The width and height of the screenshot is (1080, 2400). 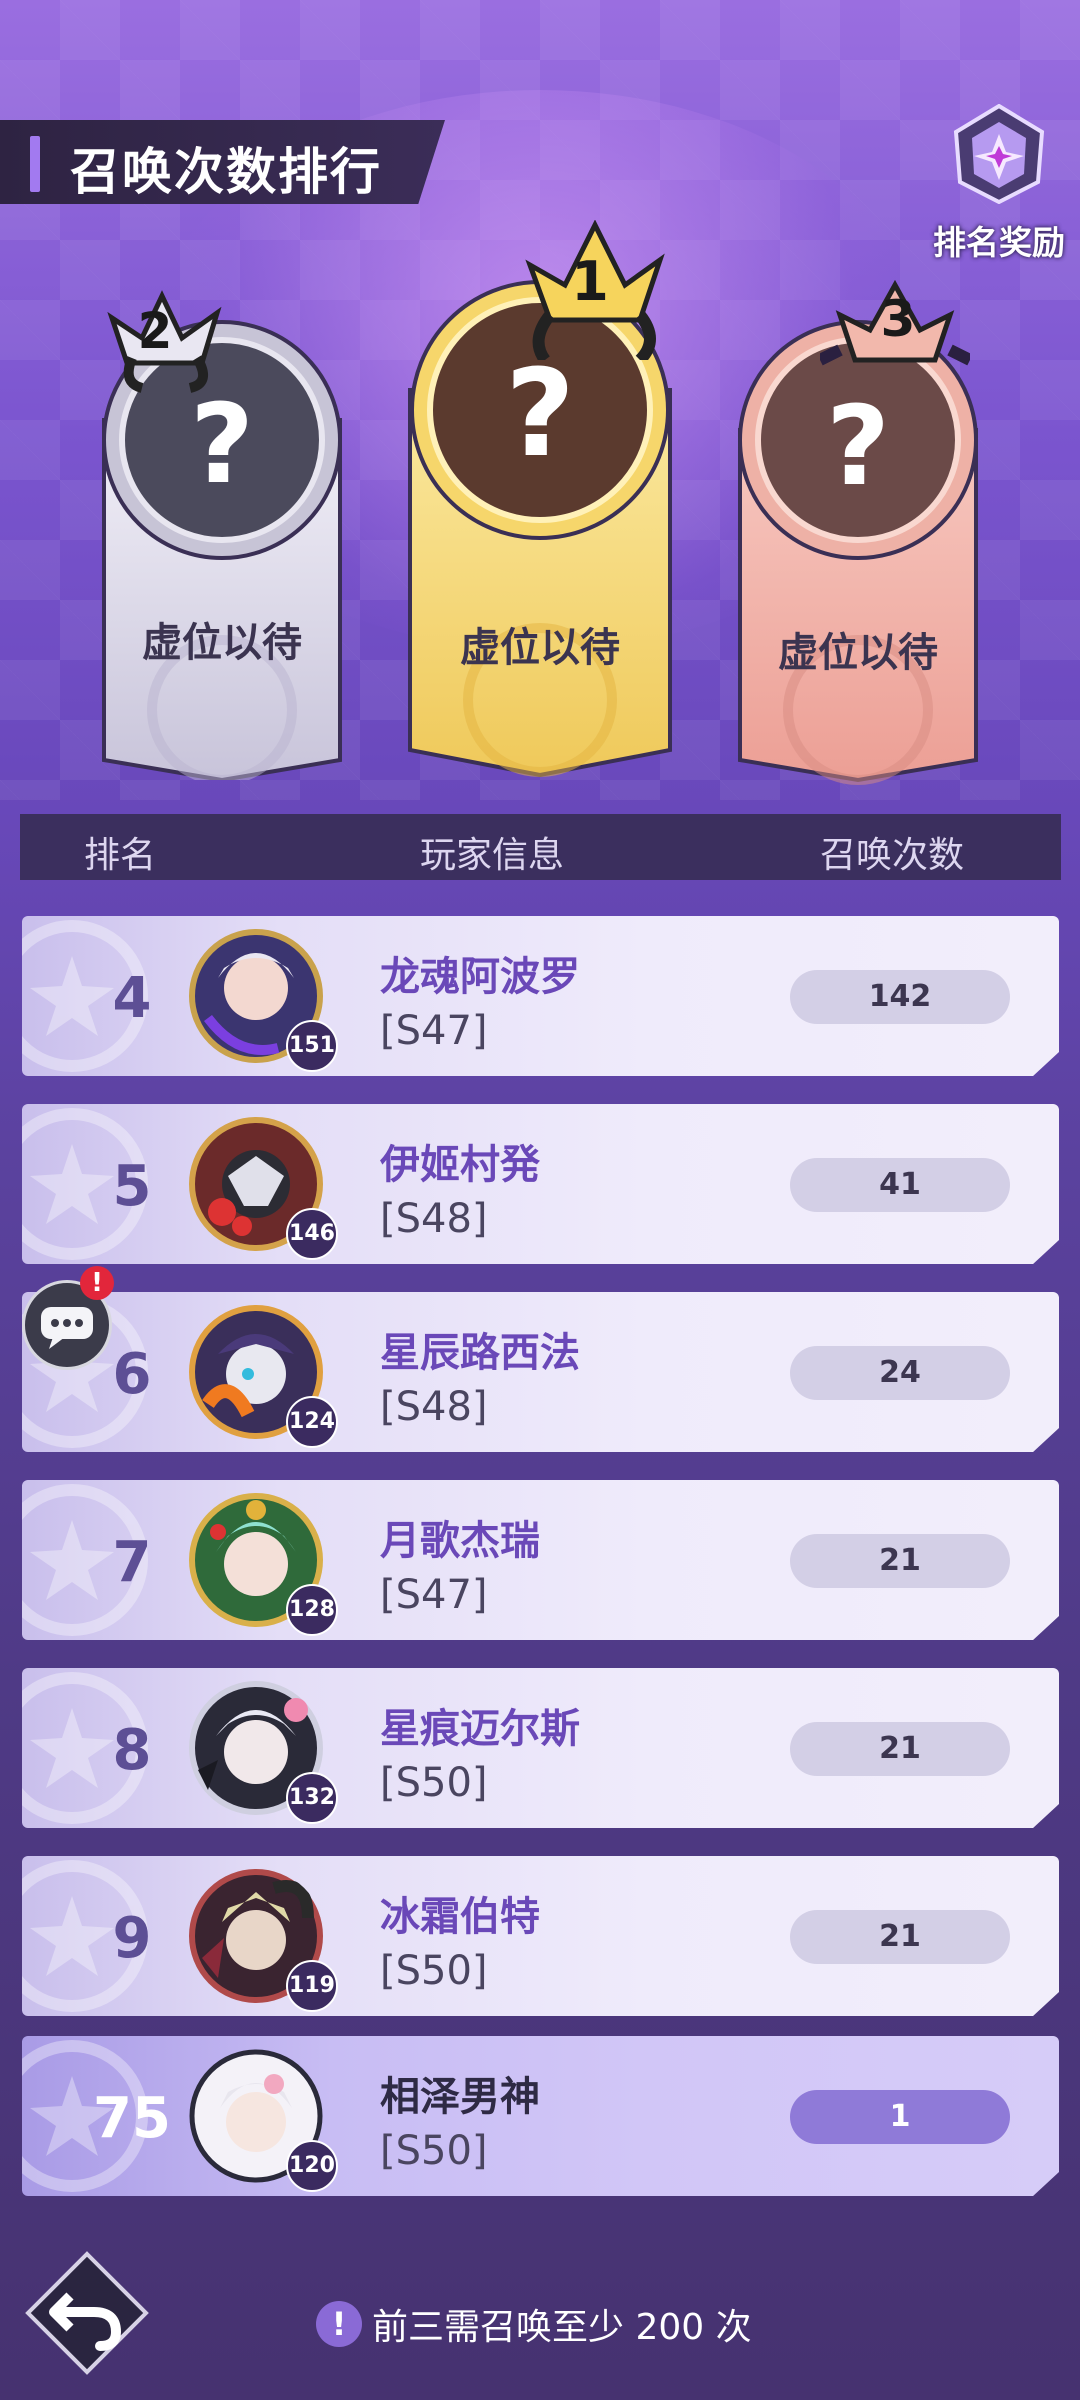 What do you see at coordinates (339, 2324) in the screenshot?
I see `warning-icon: !` at bounding box center [339, 2324].